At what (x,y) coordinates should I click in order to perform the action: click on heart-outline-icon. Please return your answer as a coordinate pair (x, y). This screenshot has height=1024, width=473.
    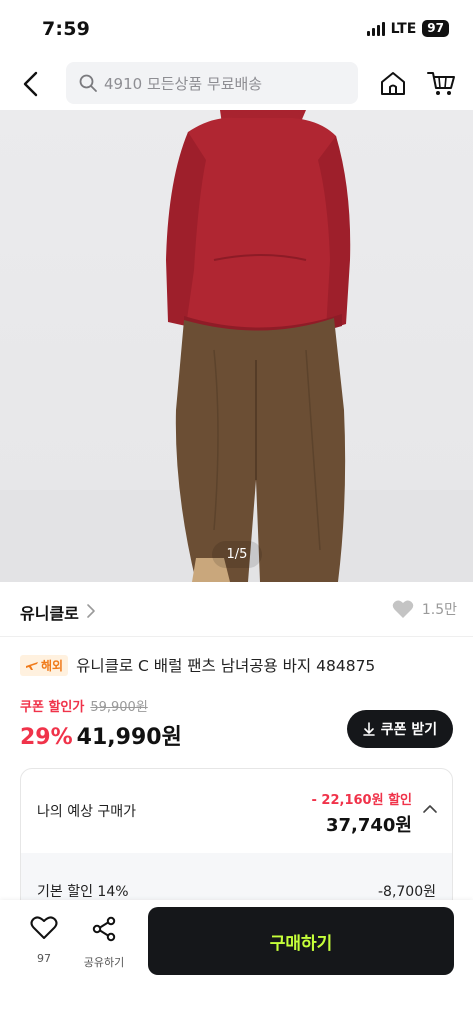
    Looking at the image, I should click on (44, 927).